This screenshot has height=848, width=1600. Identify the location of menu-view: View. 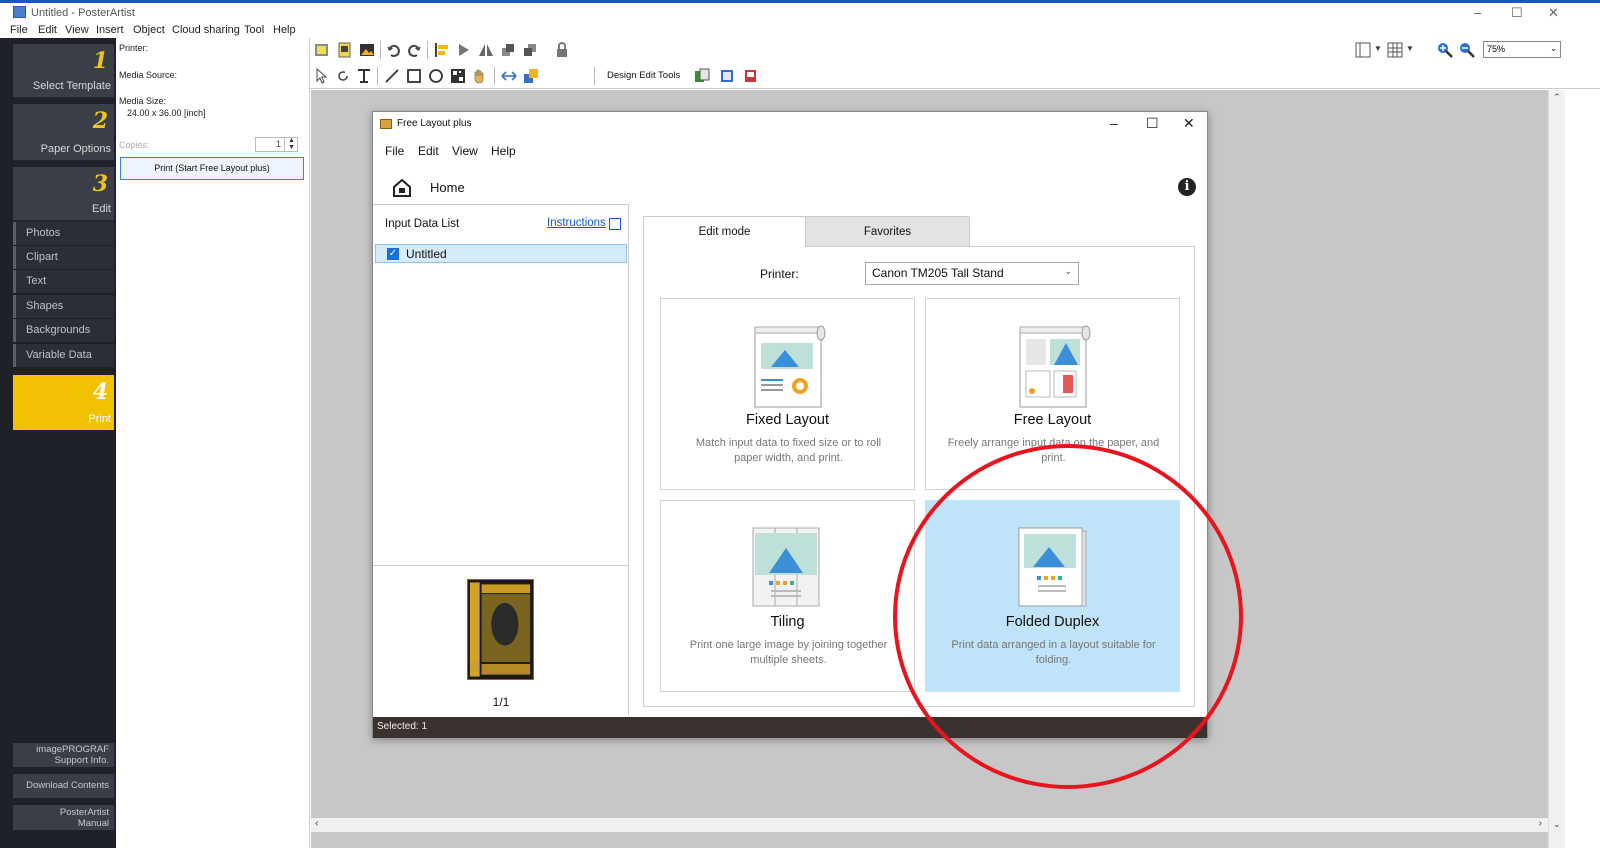
(77, 30).